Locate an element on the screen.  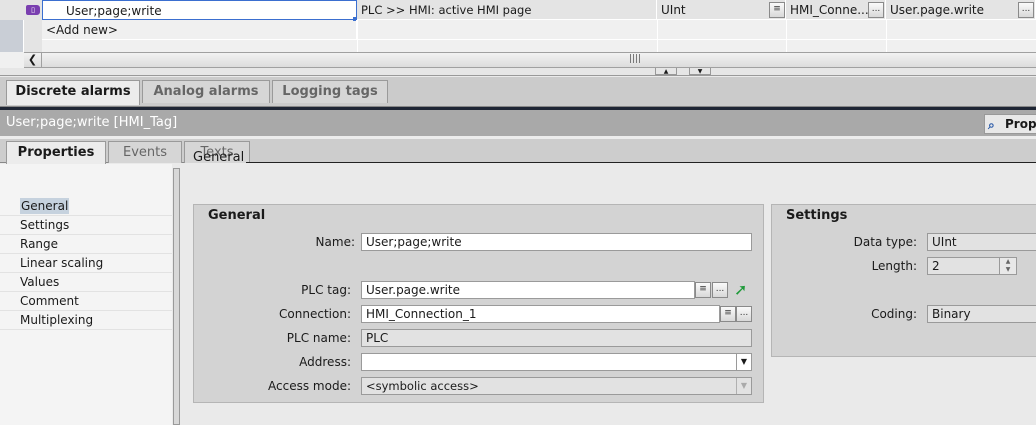
access-mode-arrow-icon: ▼ is located at coordinates (743, 386).